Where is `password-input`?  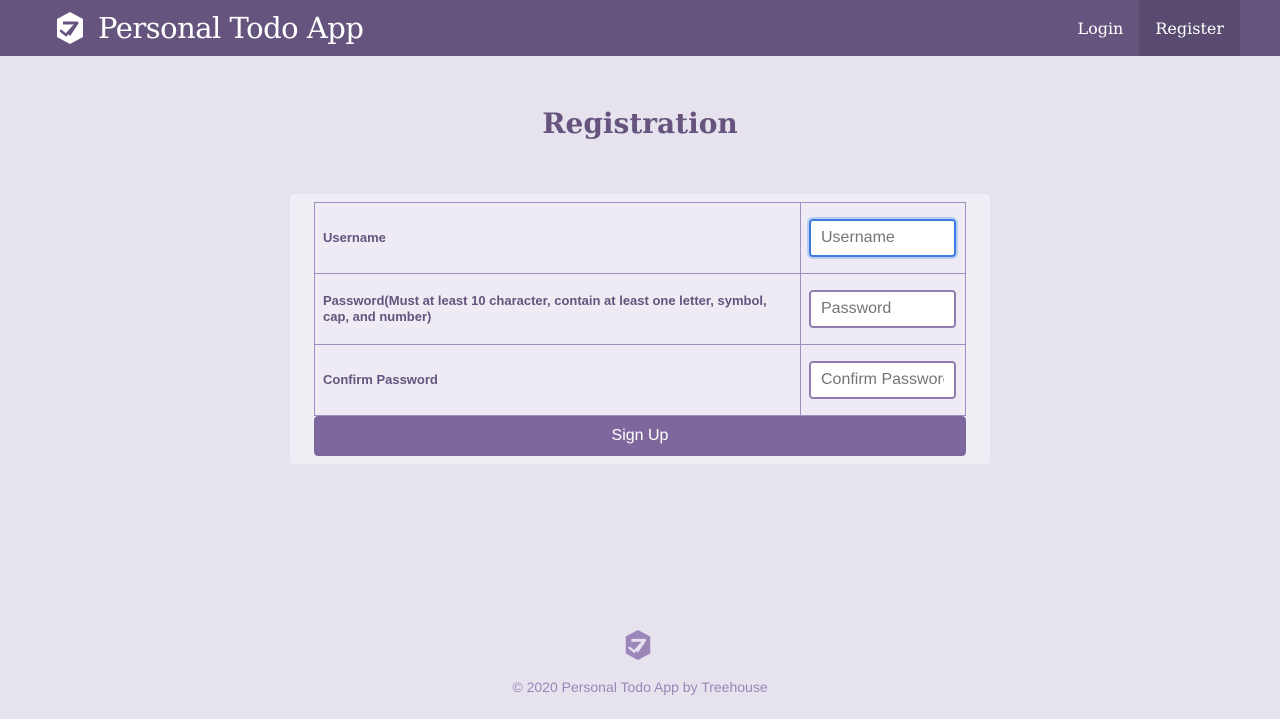
password-input is located at coordinates (882, 309).